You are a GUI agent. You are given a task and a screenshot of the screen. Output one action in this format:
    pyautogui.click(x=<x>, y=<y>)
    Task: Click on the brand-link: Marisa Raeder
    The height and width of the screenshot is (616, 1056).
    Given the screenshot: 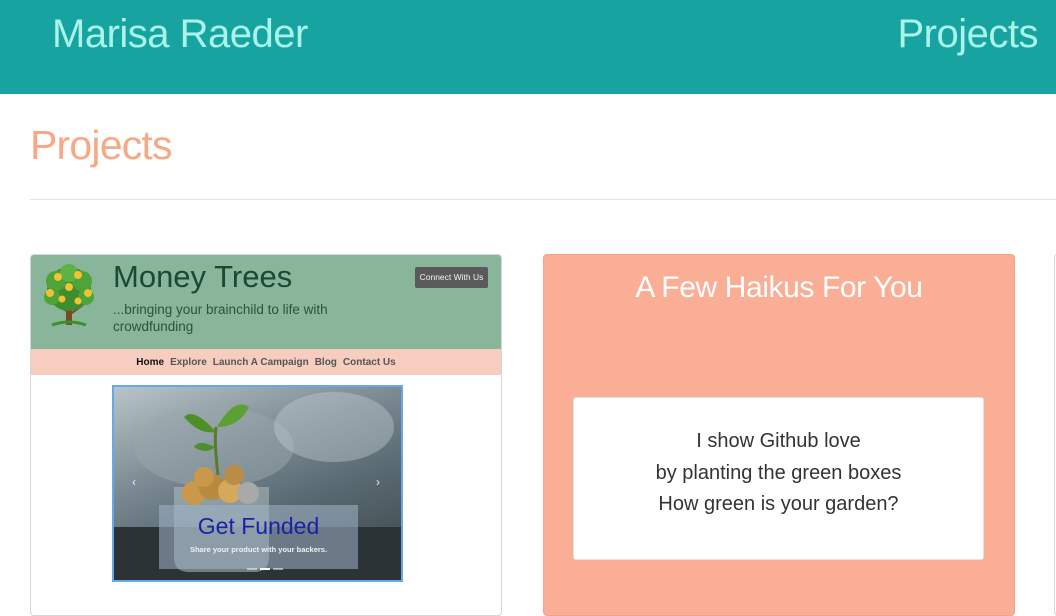 What is the action you would take?
    pyautogui.click(x=180, y=34)
    